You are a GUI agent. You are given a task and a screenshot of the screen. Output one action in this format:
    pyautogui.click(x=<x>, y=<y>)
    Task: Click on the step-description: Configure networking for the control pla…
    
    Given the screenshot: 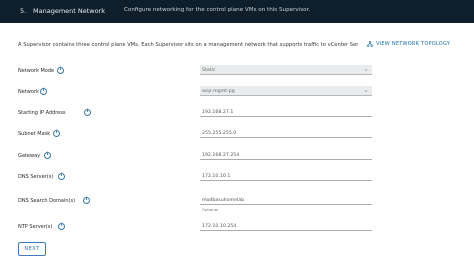 What is the action you would take?
    pyautogui.click(x=217, y=10)
    